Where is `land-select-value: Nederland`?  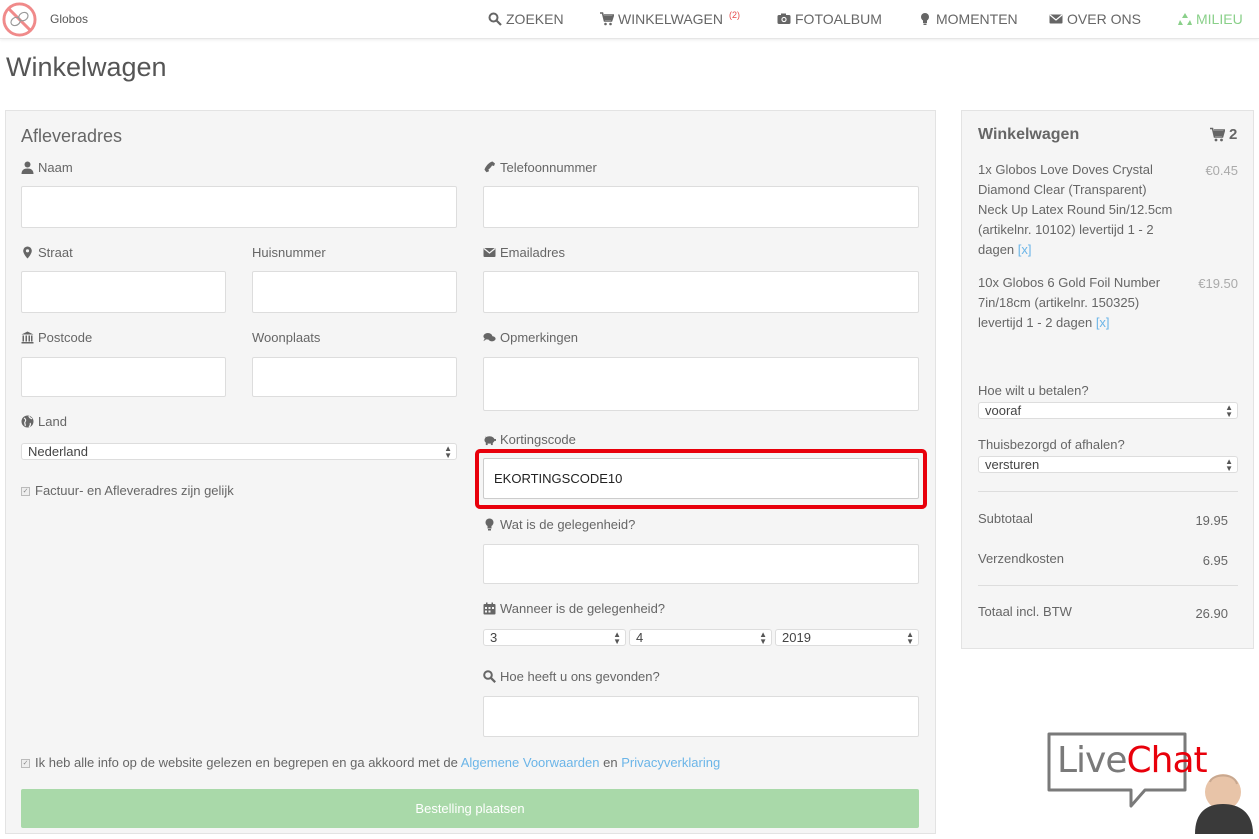
land-select-value: Nederland is located at coordinates (58, 451).